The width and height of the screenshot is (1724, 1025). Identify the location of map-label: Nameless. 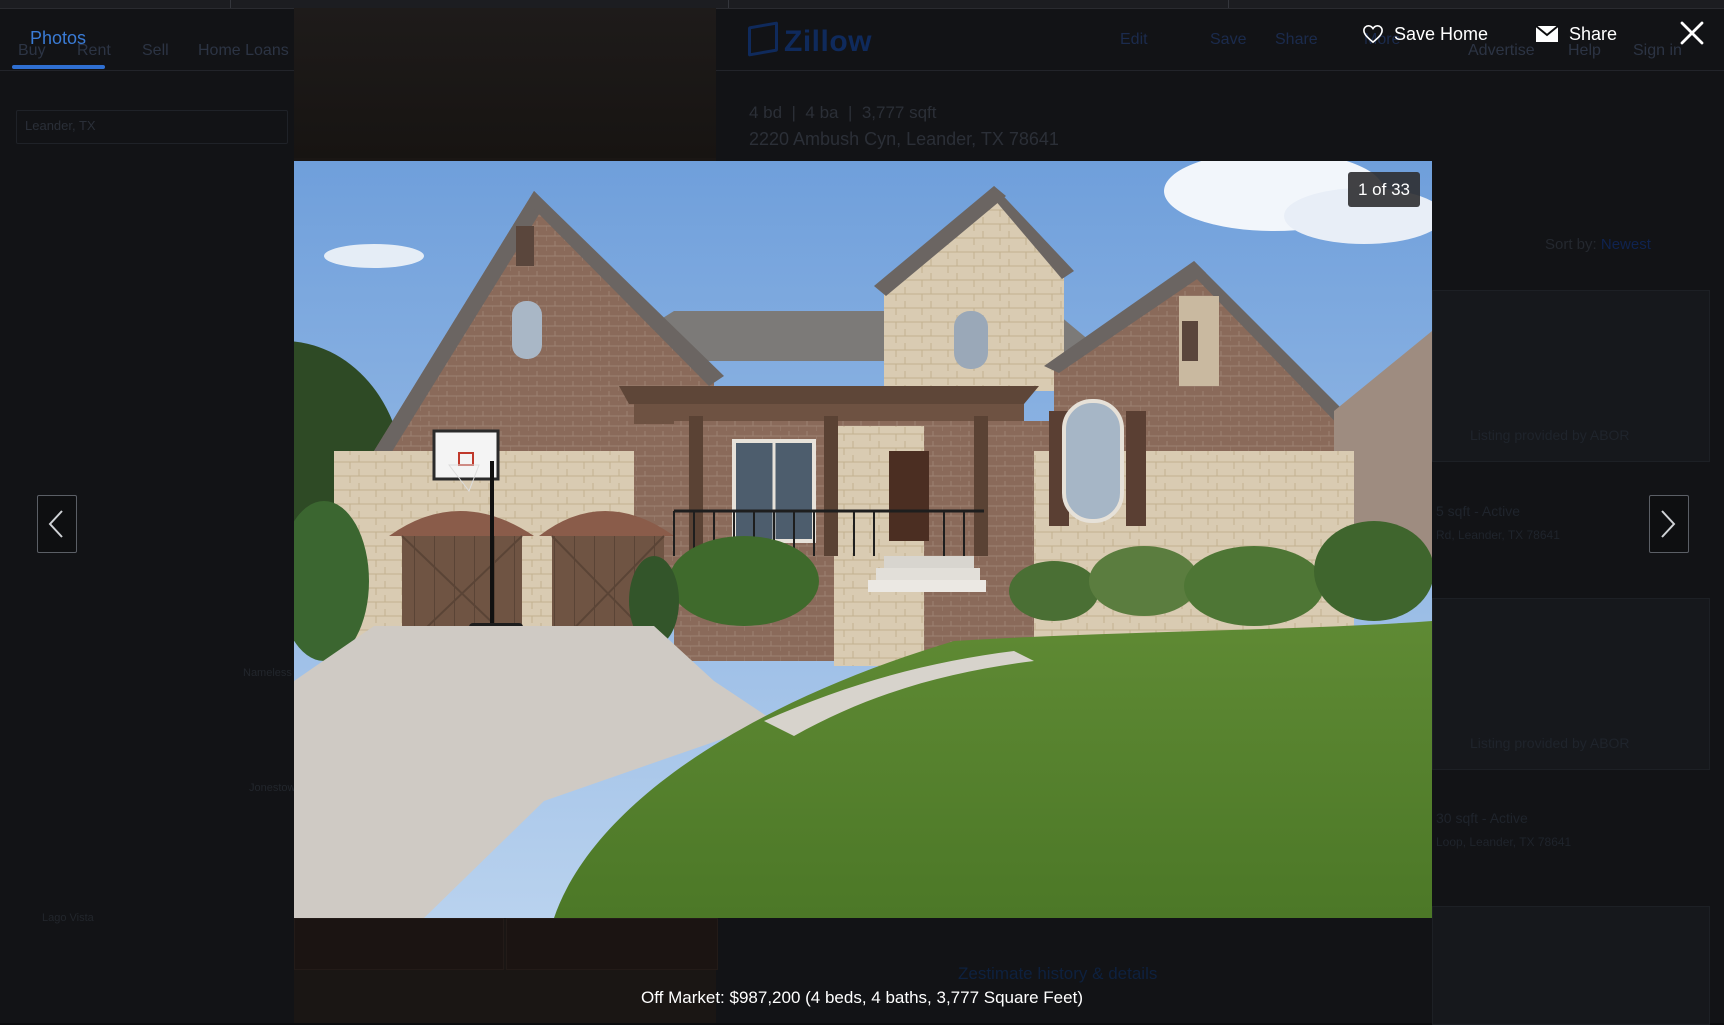
(267, 673).